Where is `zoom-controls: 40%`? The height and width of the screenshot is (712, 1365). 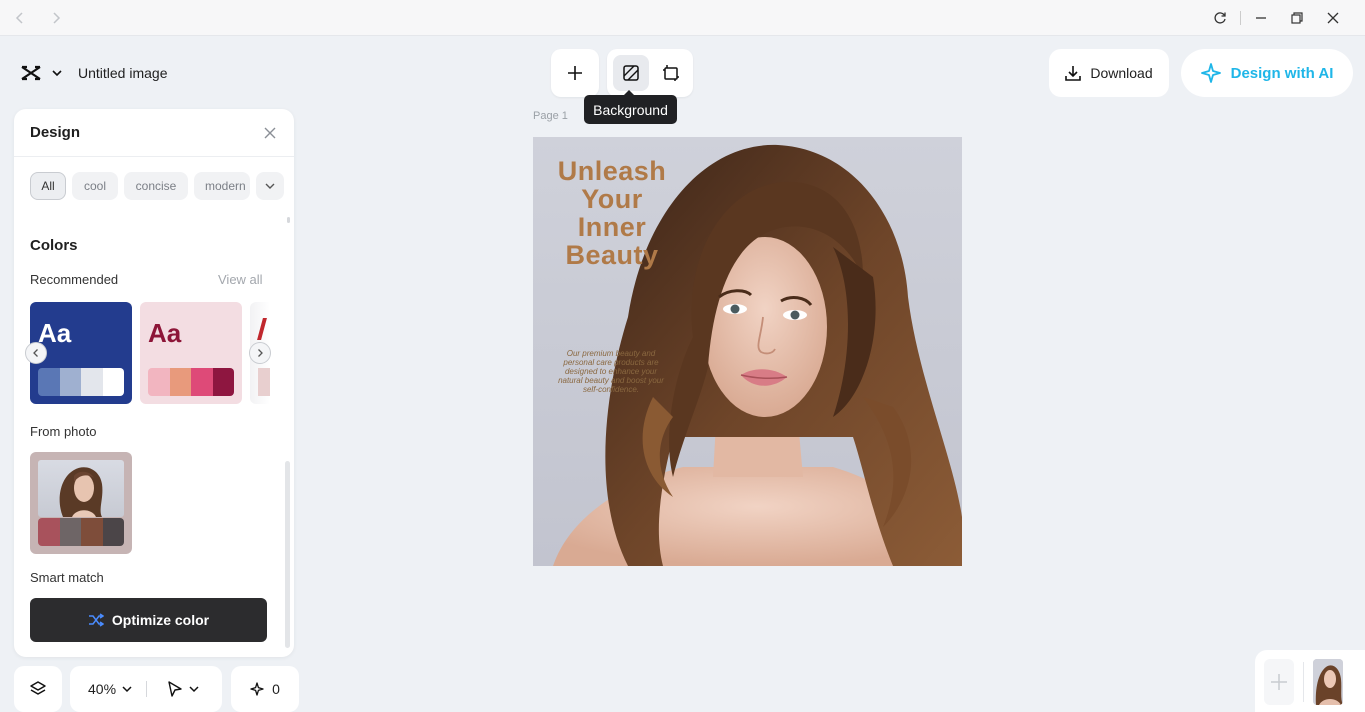 zoom-controls: 40% is located at coordinates (146, 689).